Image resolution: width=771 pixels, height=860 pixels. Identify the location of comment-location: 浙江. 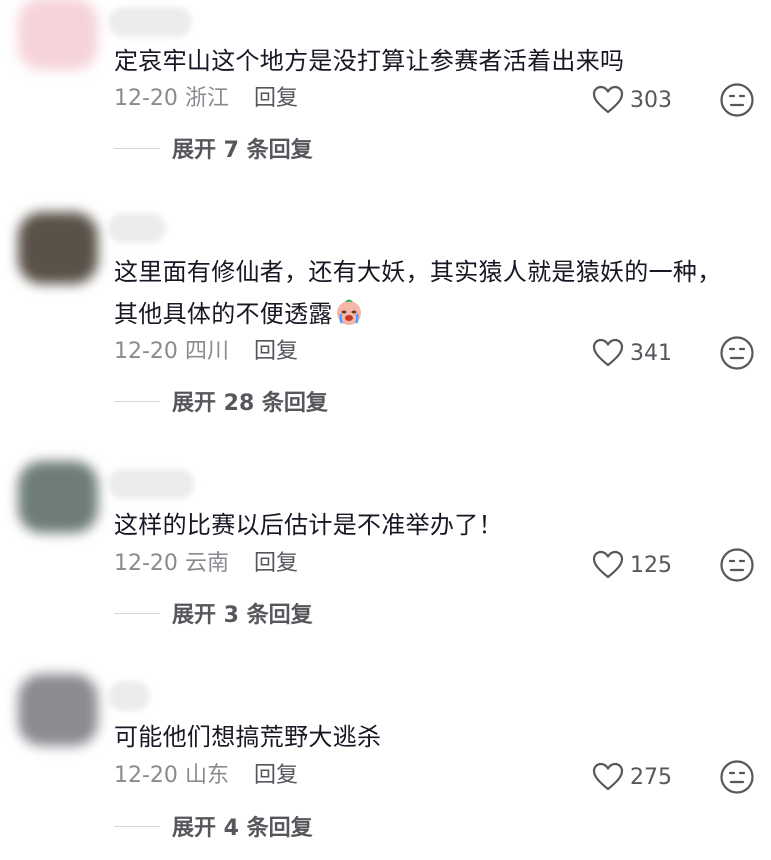
(206, 98).